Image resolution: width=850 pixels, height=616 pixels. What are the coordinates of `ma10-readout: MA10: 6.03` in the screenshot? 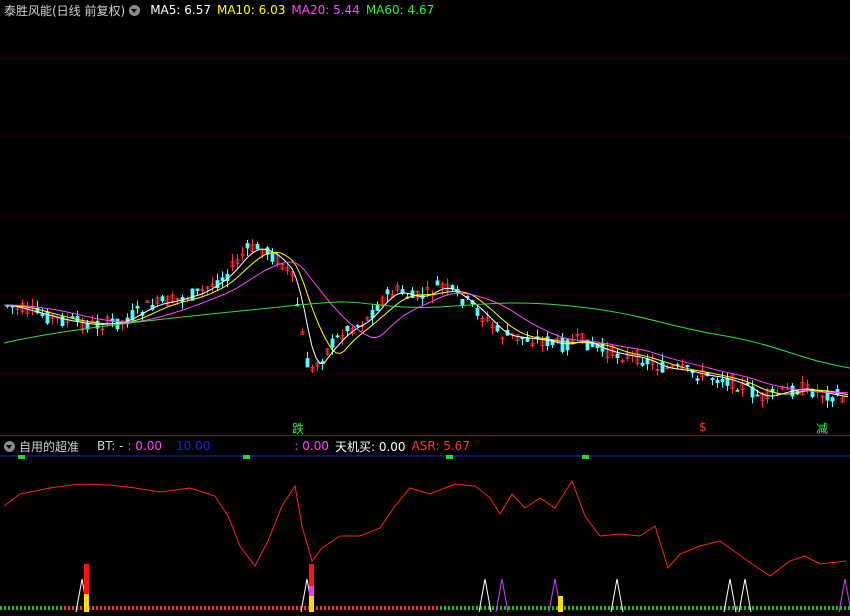 It's located at (251, 10).